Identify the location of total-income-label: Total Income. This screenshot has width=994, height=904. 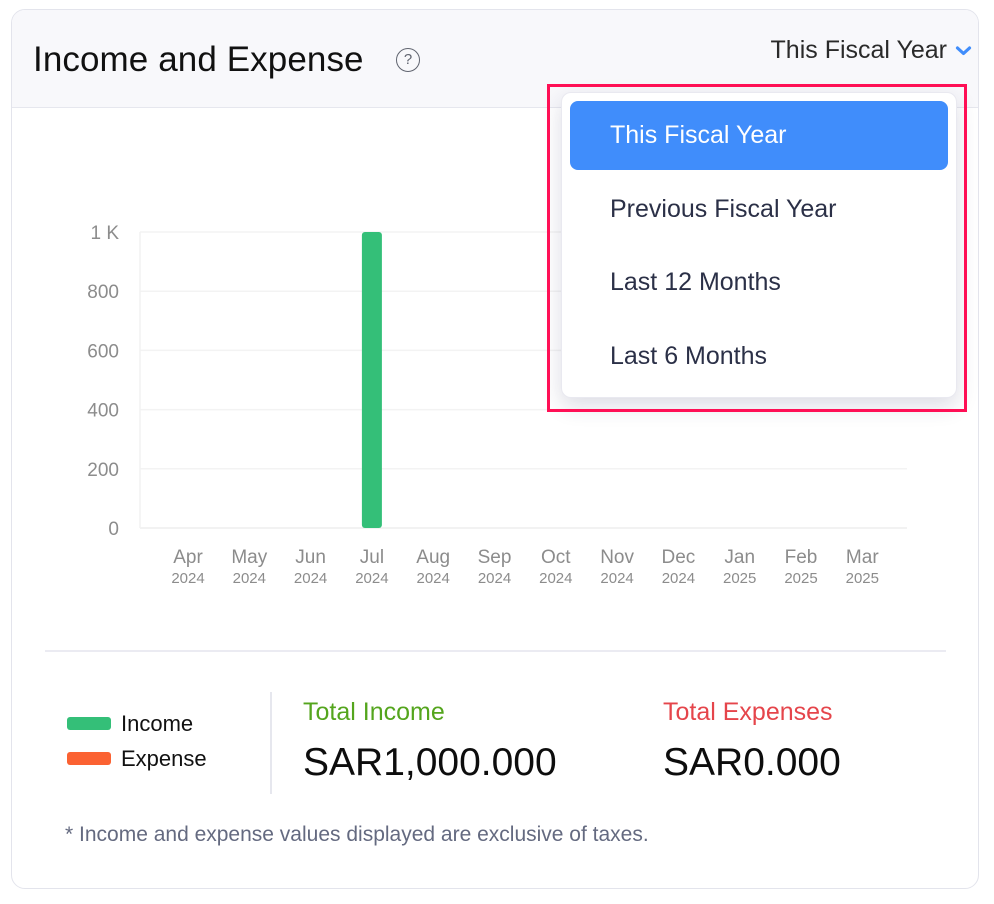
(374, 712).